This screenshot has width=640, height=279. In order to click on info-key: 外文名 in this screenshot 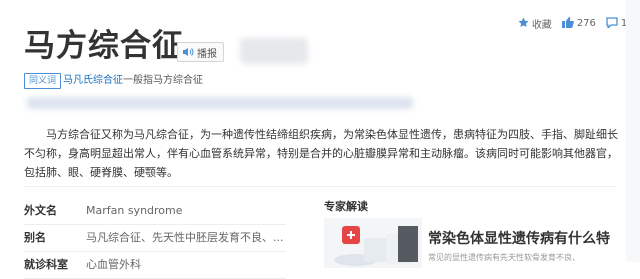, I will do `click(40, 210)`.